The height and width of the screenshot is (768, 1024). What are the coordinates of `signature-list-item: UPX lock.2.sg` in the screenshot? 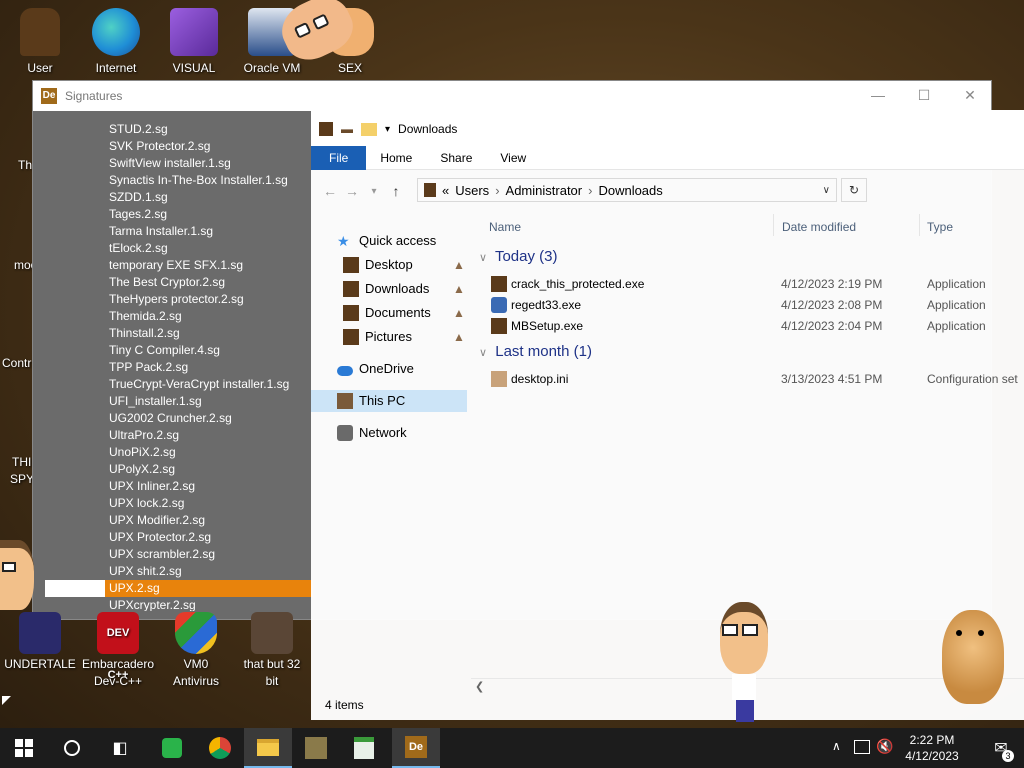 It's located at (179, 503).